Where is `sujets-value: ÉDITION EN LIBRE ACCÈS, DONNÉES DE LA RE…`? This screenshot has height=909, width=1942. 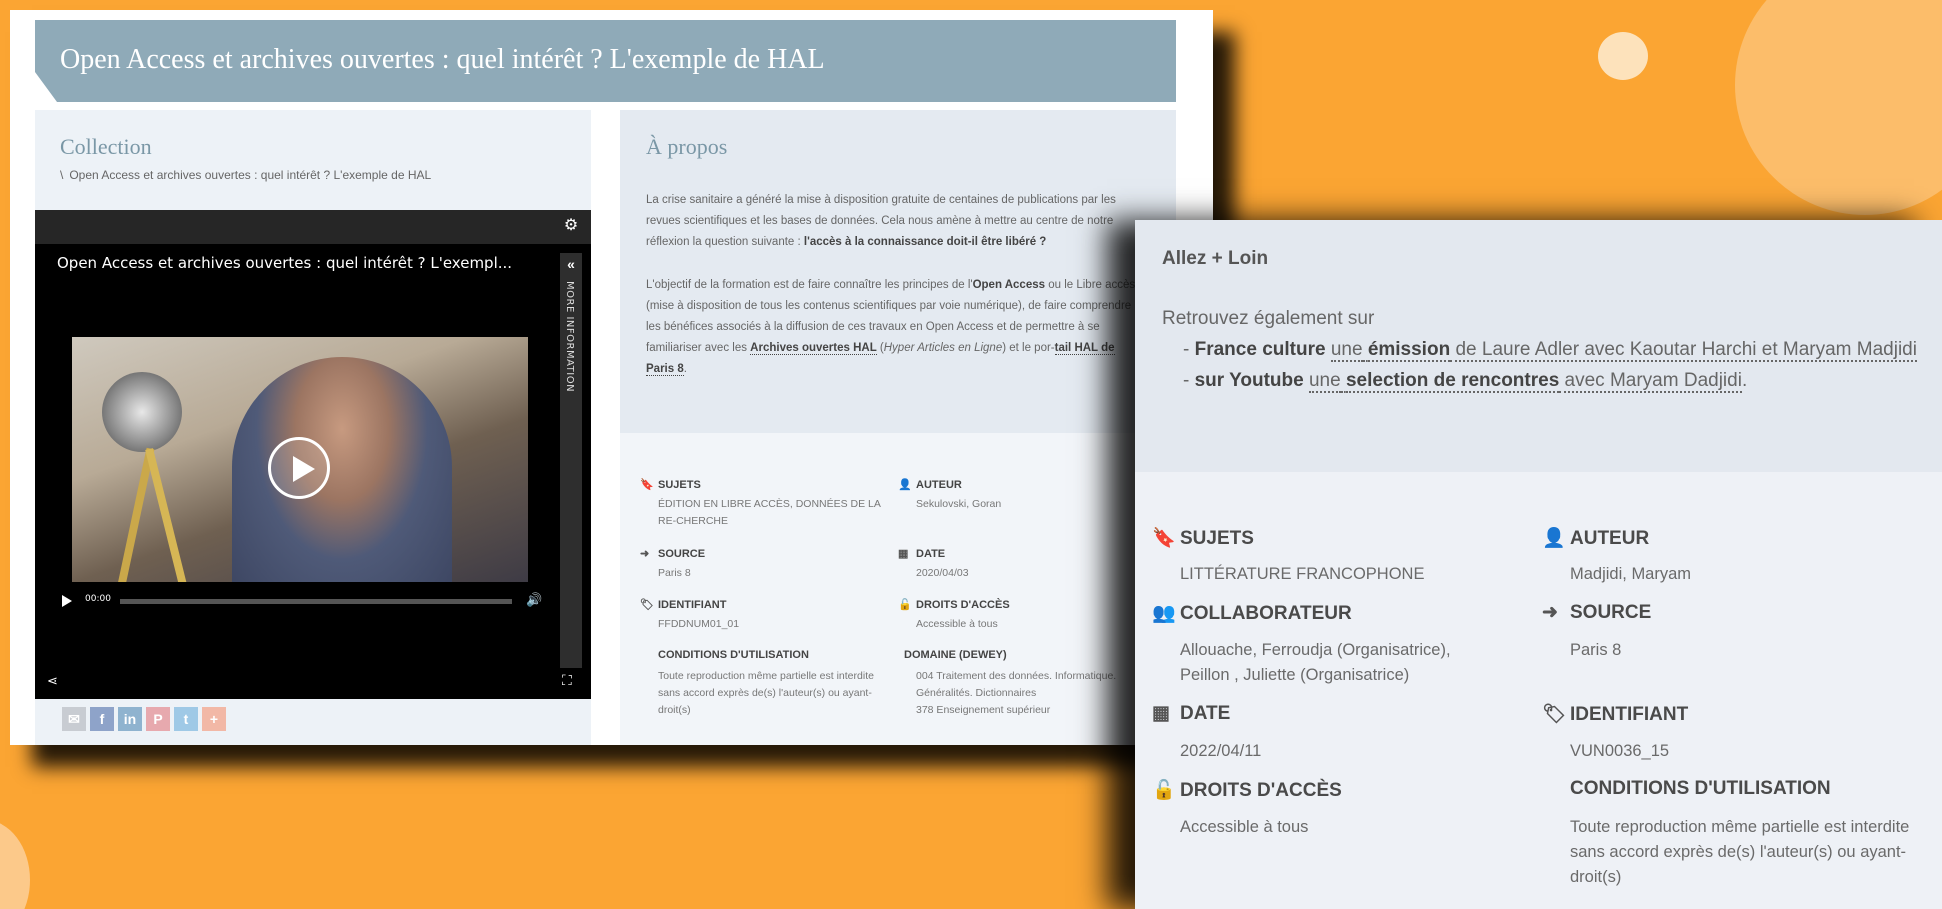 sujets-value: ÉDITION EN LIBRE ACCÈS, DONNÉES DE LA RE… is located at coordinates (773, 513).